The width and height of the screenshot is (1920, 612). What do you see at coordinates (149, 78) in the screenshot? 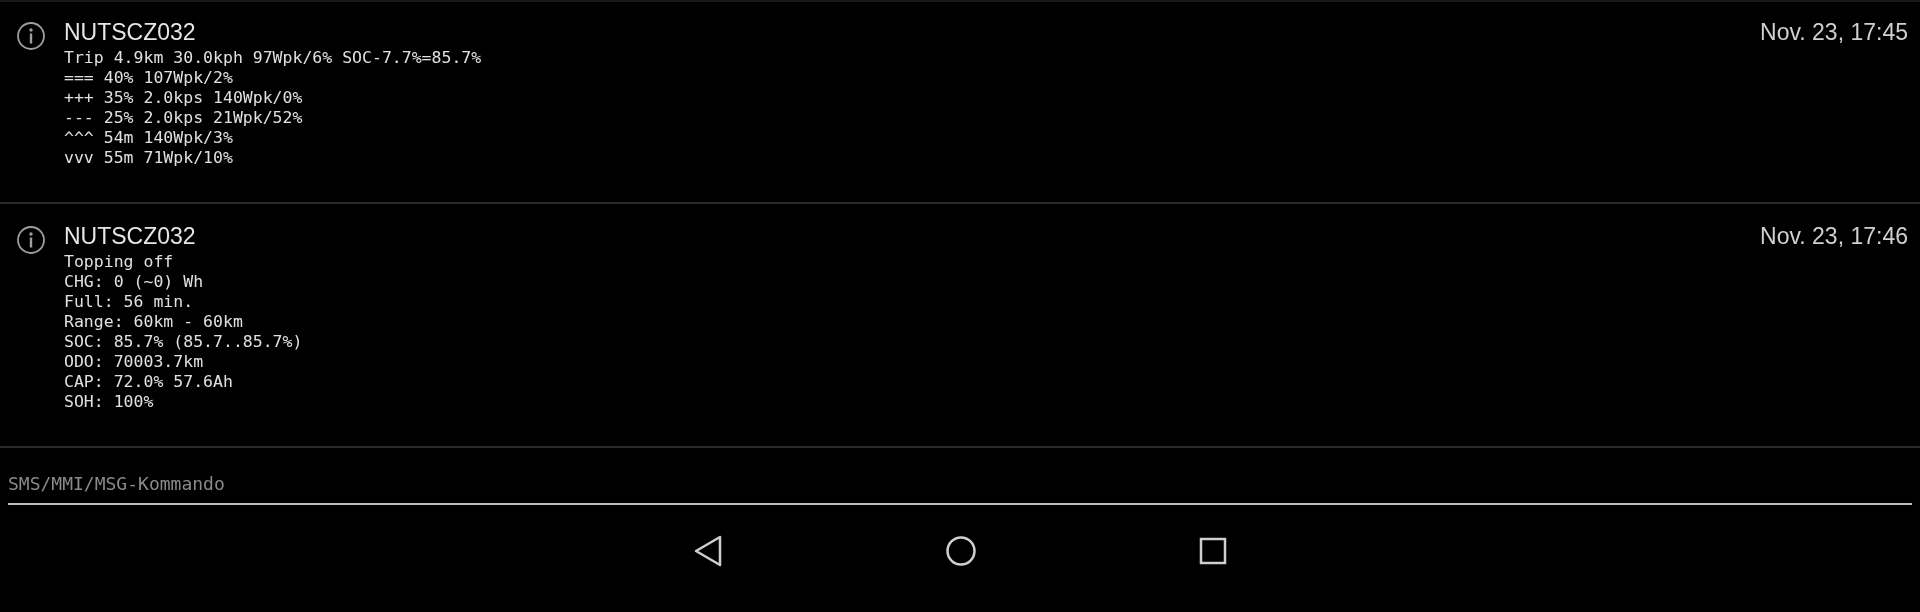
I see `message-line: === 40% 107Wpk/2%` at bounding box center [149, 78].